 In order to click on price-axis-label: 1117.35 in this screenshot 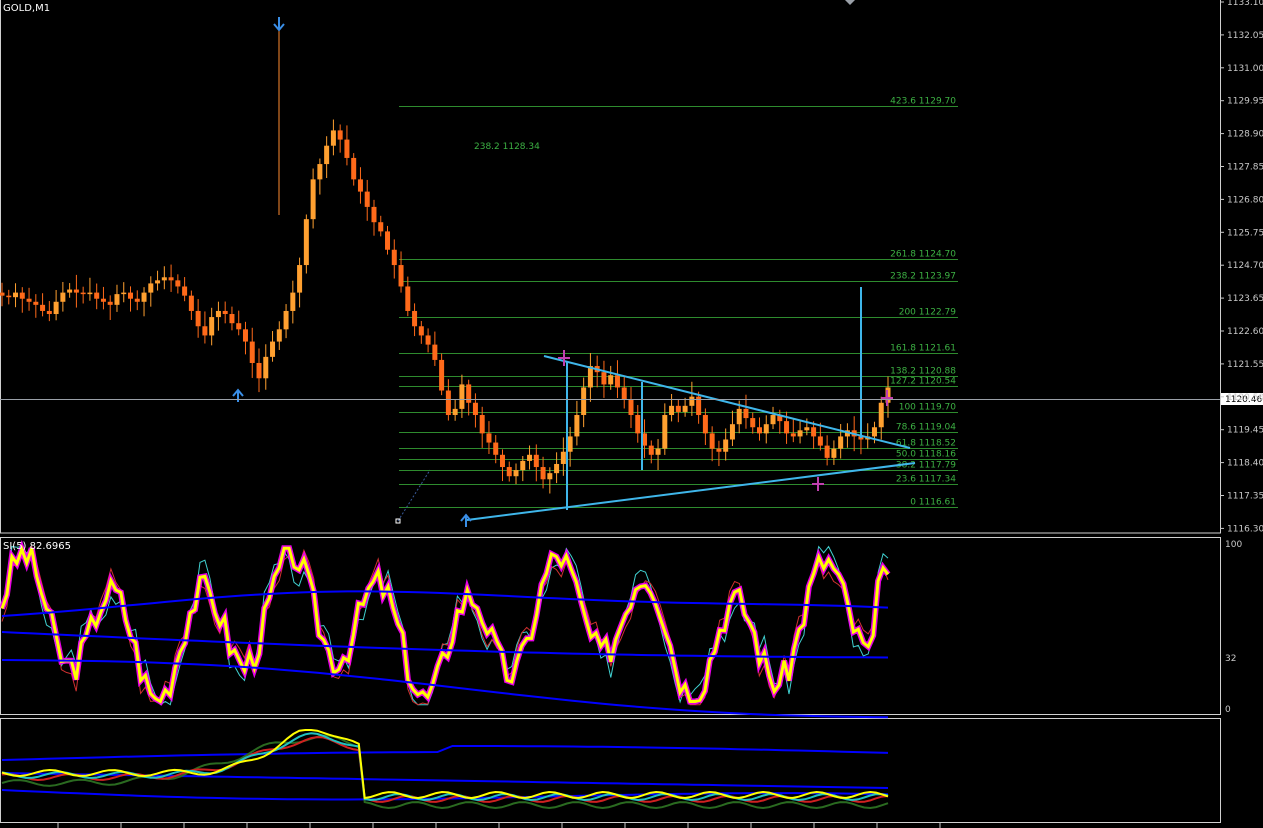, I will do `click(1245, 497)`.